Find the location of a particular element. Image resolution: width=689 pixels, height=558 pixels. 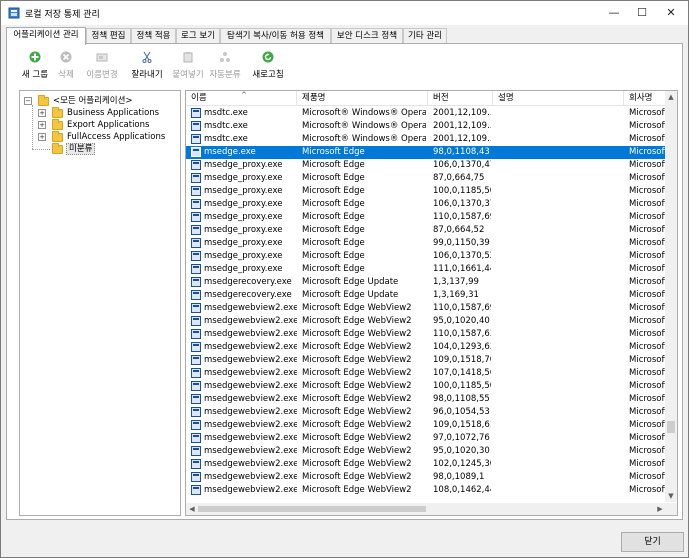

close-button: 닫기 is located at coordinates (652, 542).